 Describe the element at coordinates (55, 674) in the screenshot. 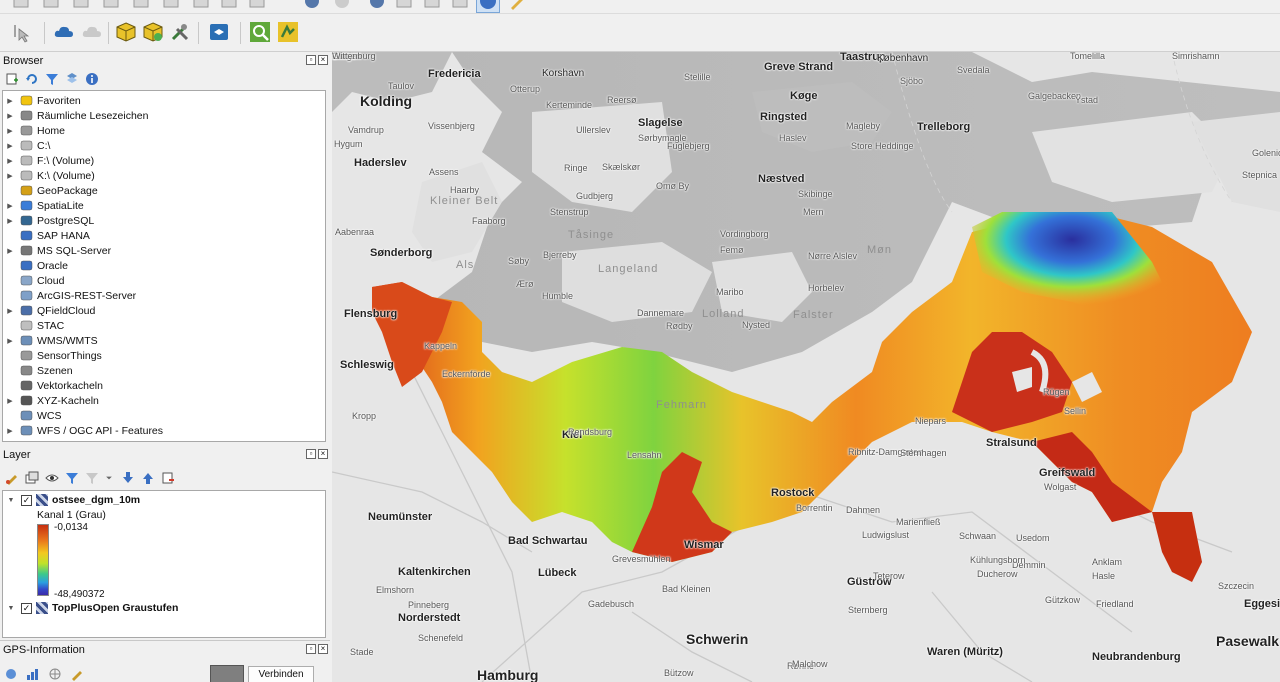

I see `satellite-icon` at that location.